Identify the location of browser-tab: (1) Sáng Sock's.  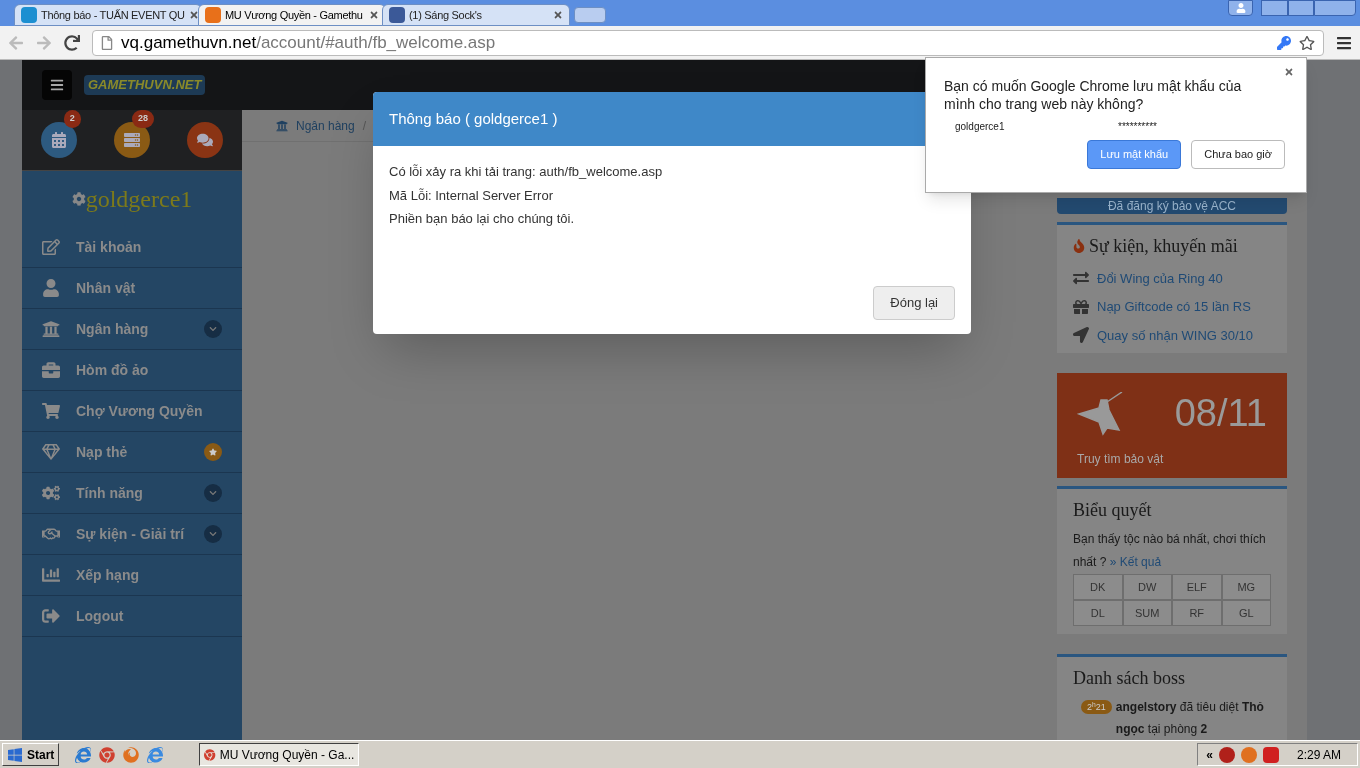
(476, 15).